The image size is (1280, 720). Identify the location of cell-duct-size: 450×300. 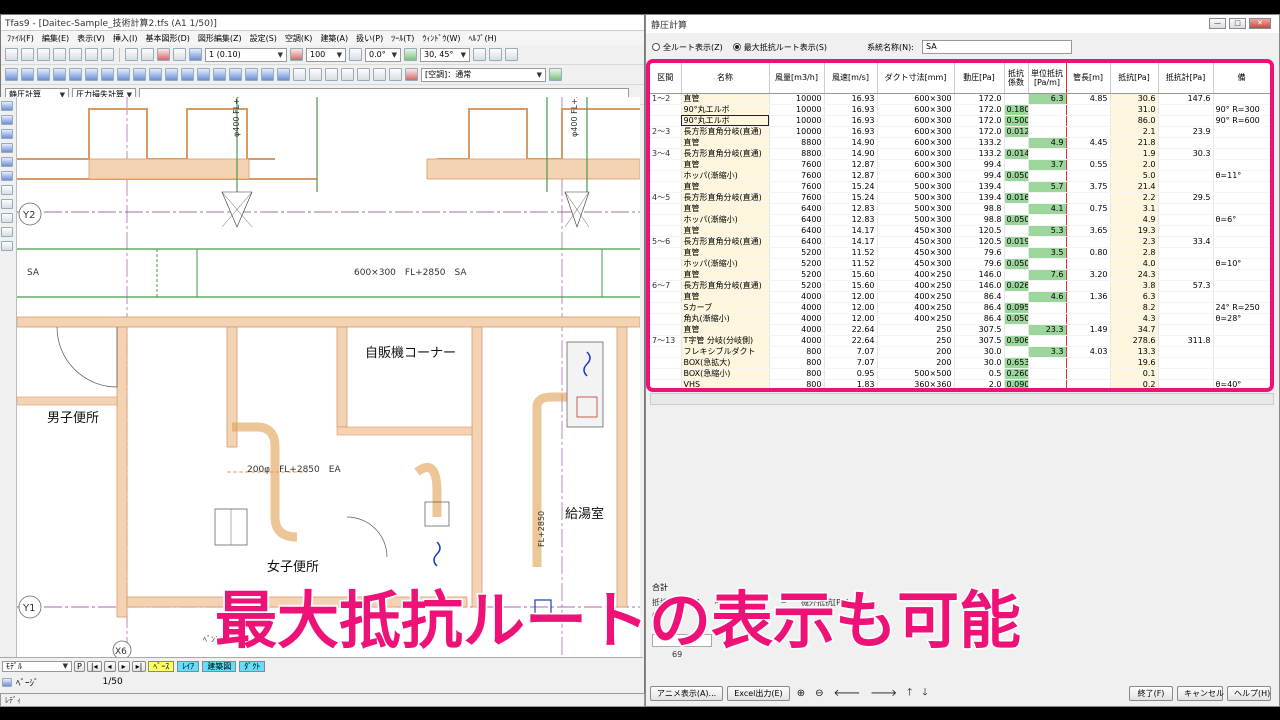
(916, 253).